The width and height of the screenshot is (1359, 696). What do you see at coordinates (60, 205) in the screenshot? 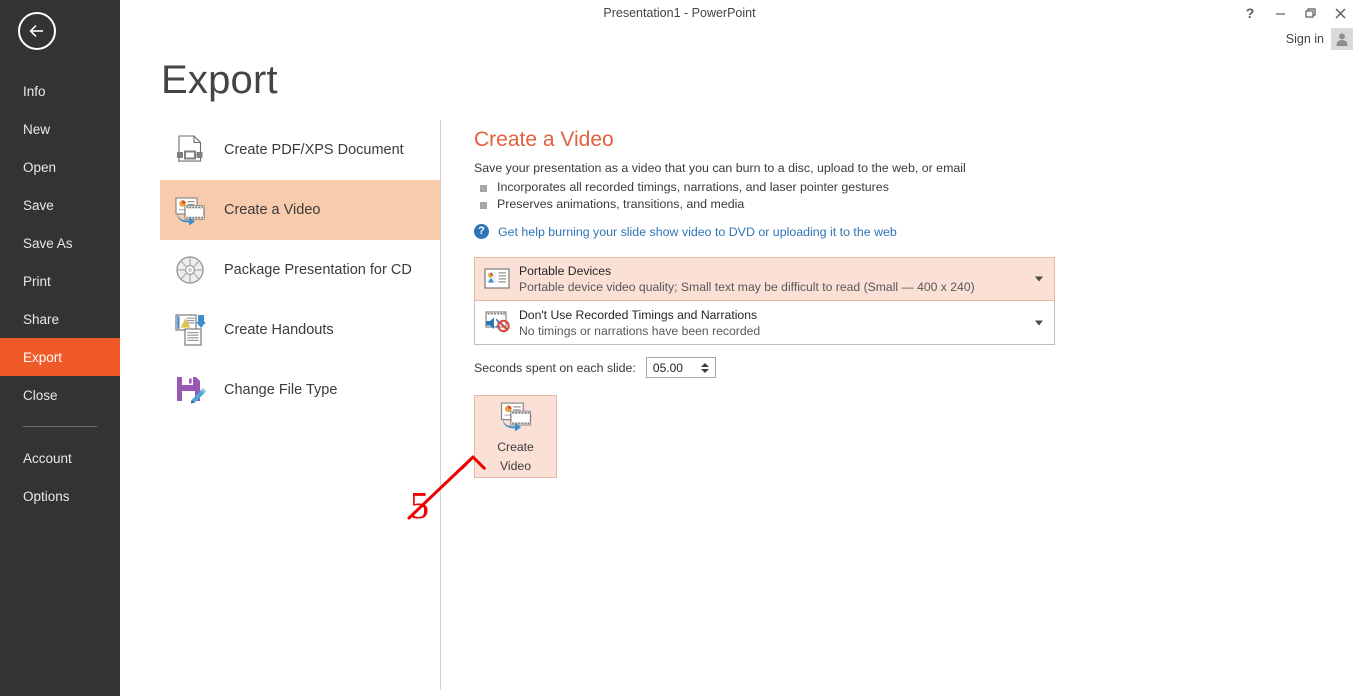
I see `sidebar-item-save: Save` at bounding box center [60, 205].